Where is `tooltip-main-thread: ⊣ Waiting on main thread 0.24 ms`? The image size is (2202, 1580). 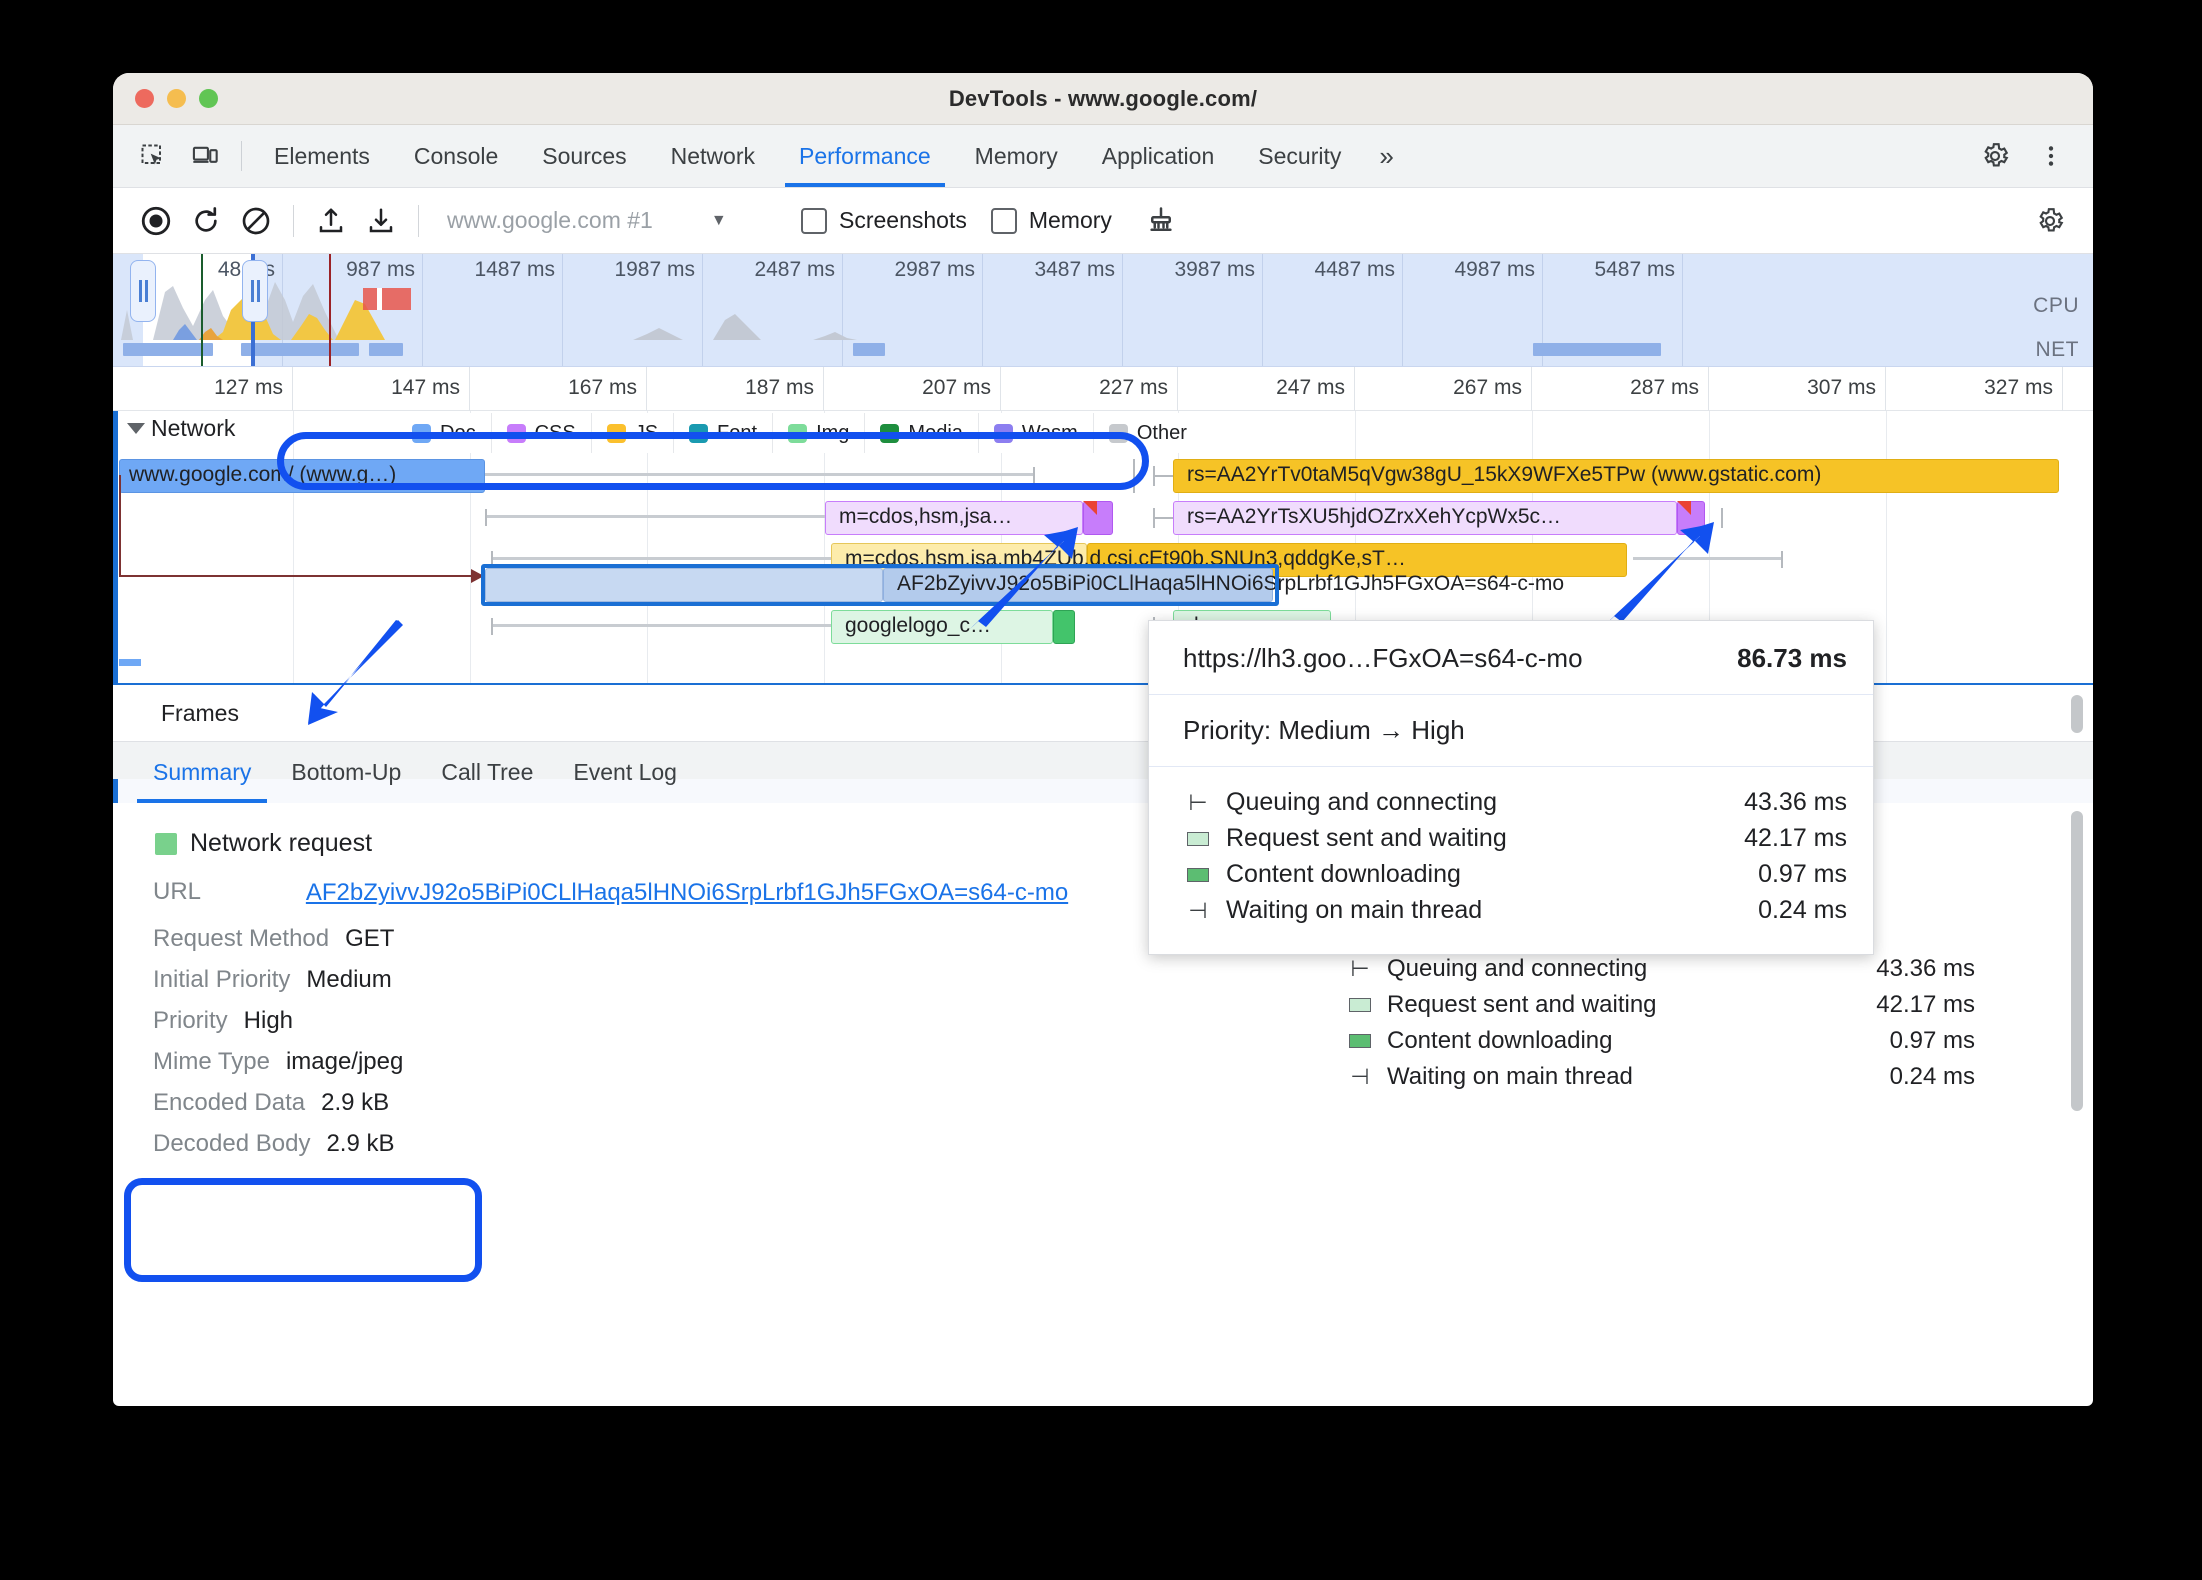
tooltip-main-thread: ⊣ Waiting on main thread 0.24 ms is located at coordinates (1515, 910).